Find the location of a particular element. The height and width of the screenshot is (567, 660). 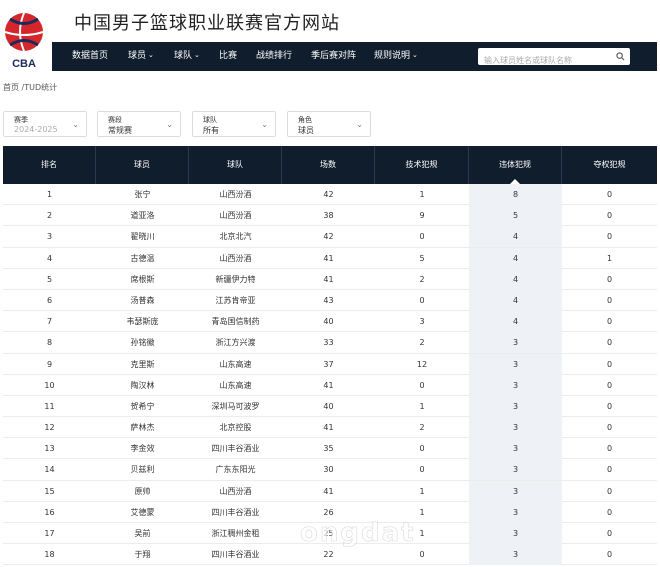

col-rank-header: 排名 is located at coordinates (49, 165).